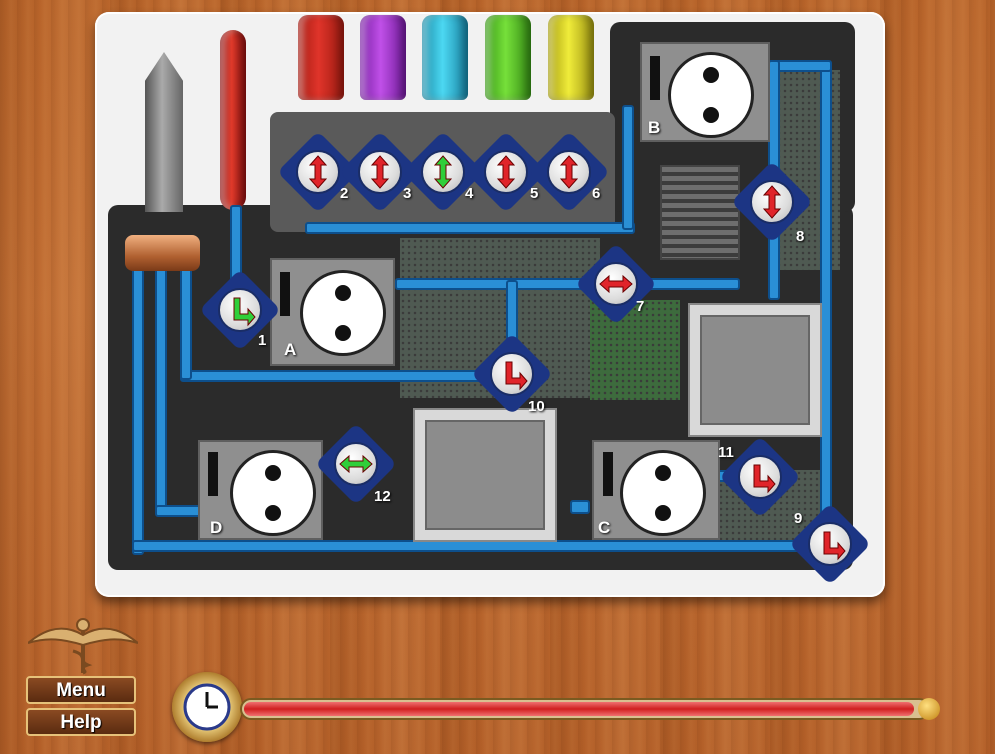 The height and width of the screenshot is (754, 995). What do you see at coordinates (663, 493) in the screenshot?
I see `pump-c` at bounding box center [663, 493].